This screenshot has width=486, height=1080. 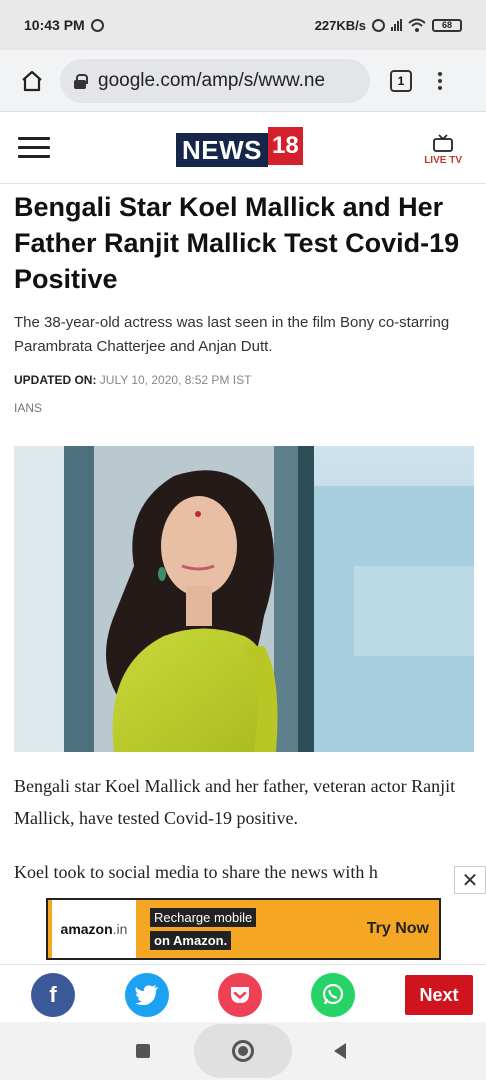 What do you see at coordinates (55, 380) in the screenshot?
I see `updated-label: UPDATED ON:` at bounding box center [55, 380].